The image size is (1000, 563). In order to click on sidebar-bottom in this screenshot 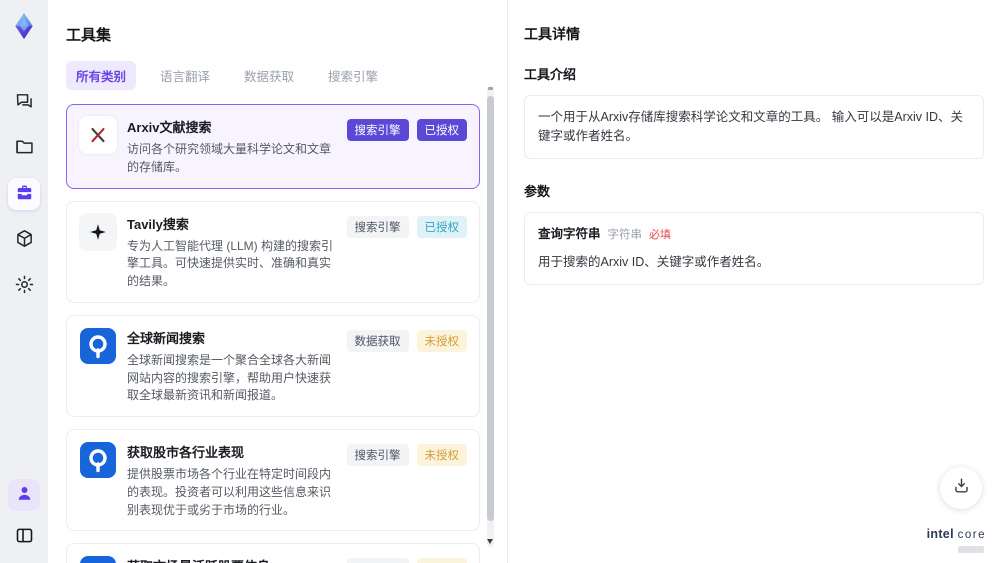, I will do `click(24, 516)`.